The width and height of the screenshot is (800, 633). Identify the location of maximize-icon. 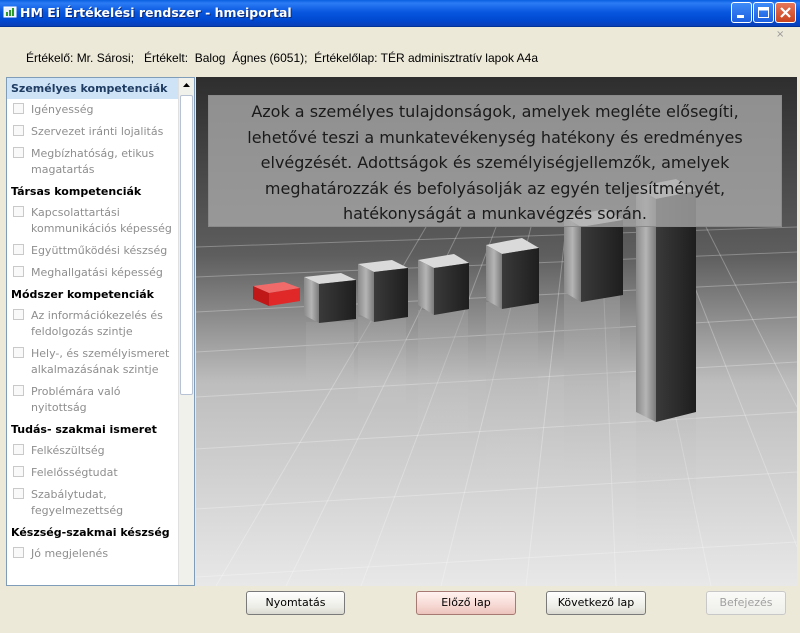
(763, 12).